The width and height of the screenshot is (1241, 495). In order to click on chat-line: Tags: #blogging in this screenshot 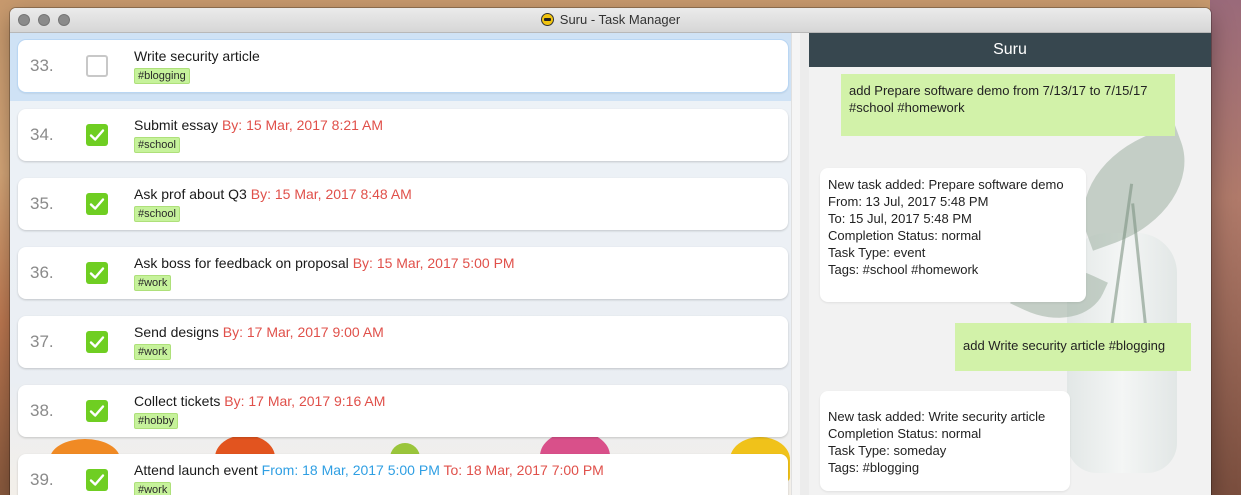, I will do `click(874, 467)`.